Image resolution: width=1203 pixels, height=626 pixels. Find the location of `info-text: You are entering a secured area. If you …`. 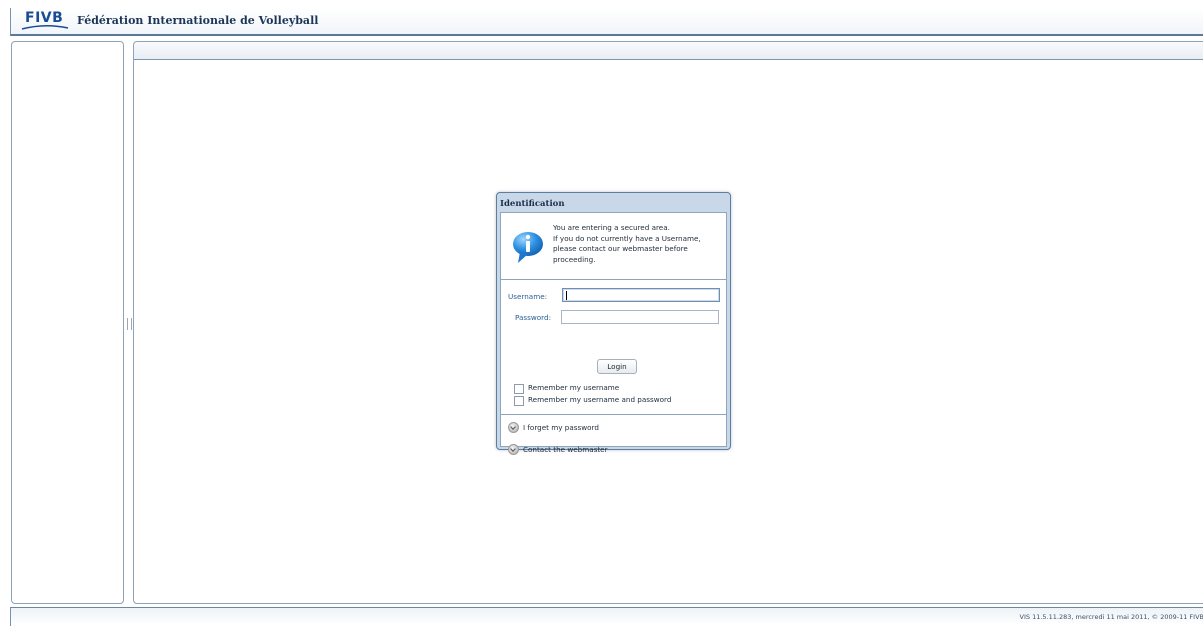

info-text: You are entering a secured area. If you … is located at coordinates (640, 244).